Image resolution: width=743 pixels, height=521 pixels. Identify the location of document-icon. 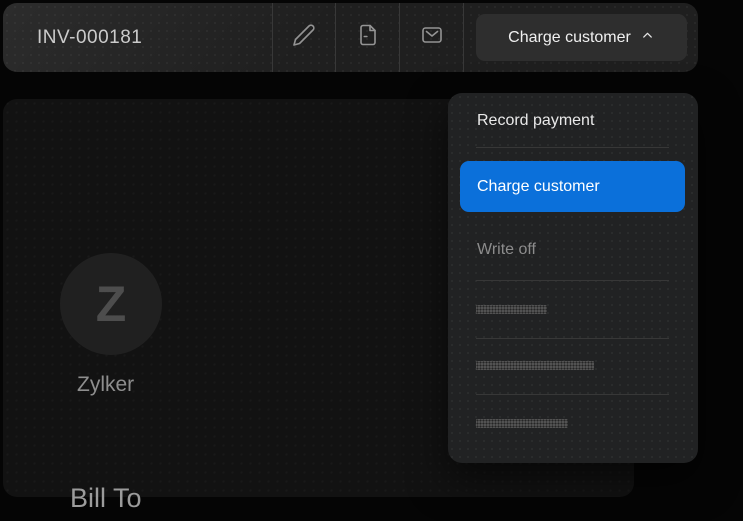
(368, 37).